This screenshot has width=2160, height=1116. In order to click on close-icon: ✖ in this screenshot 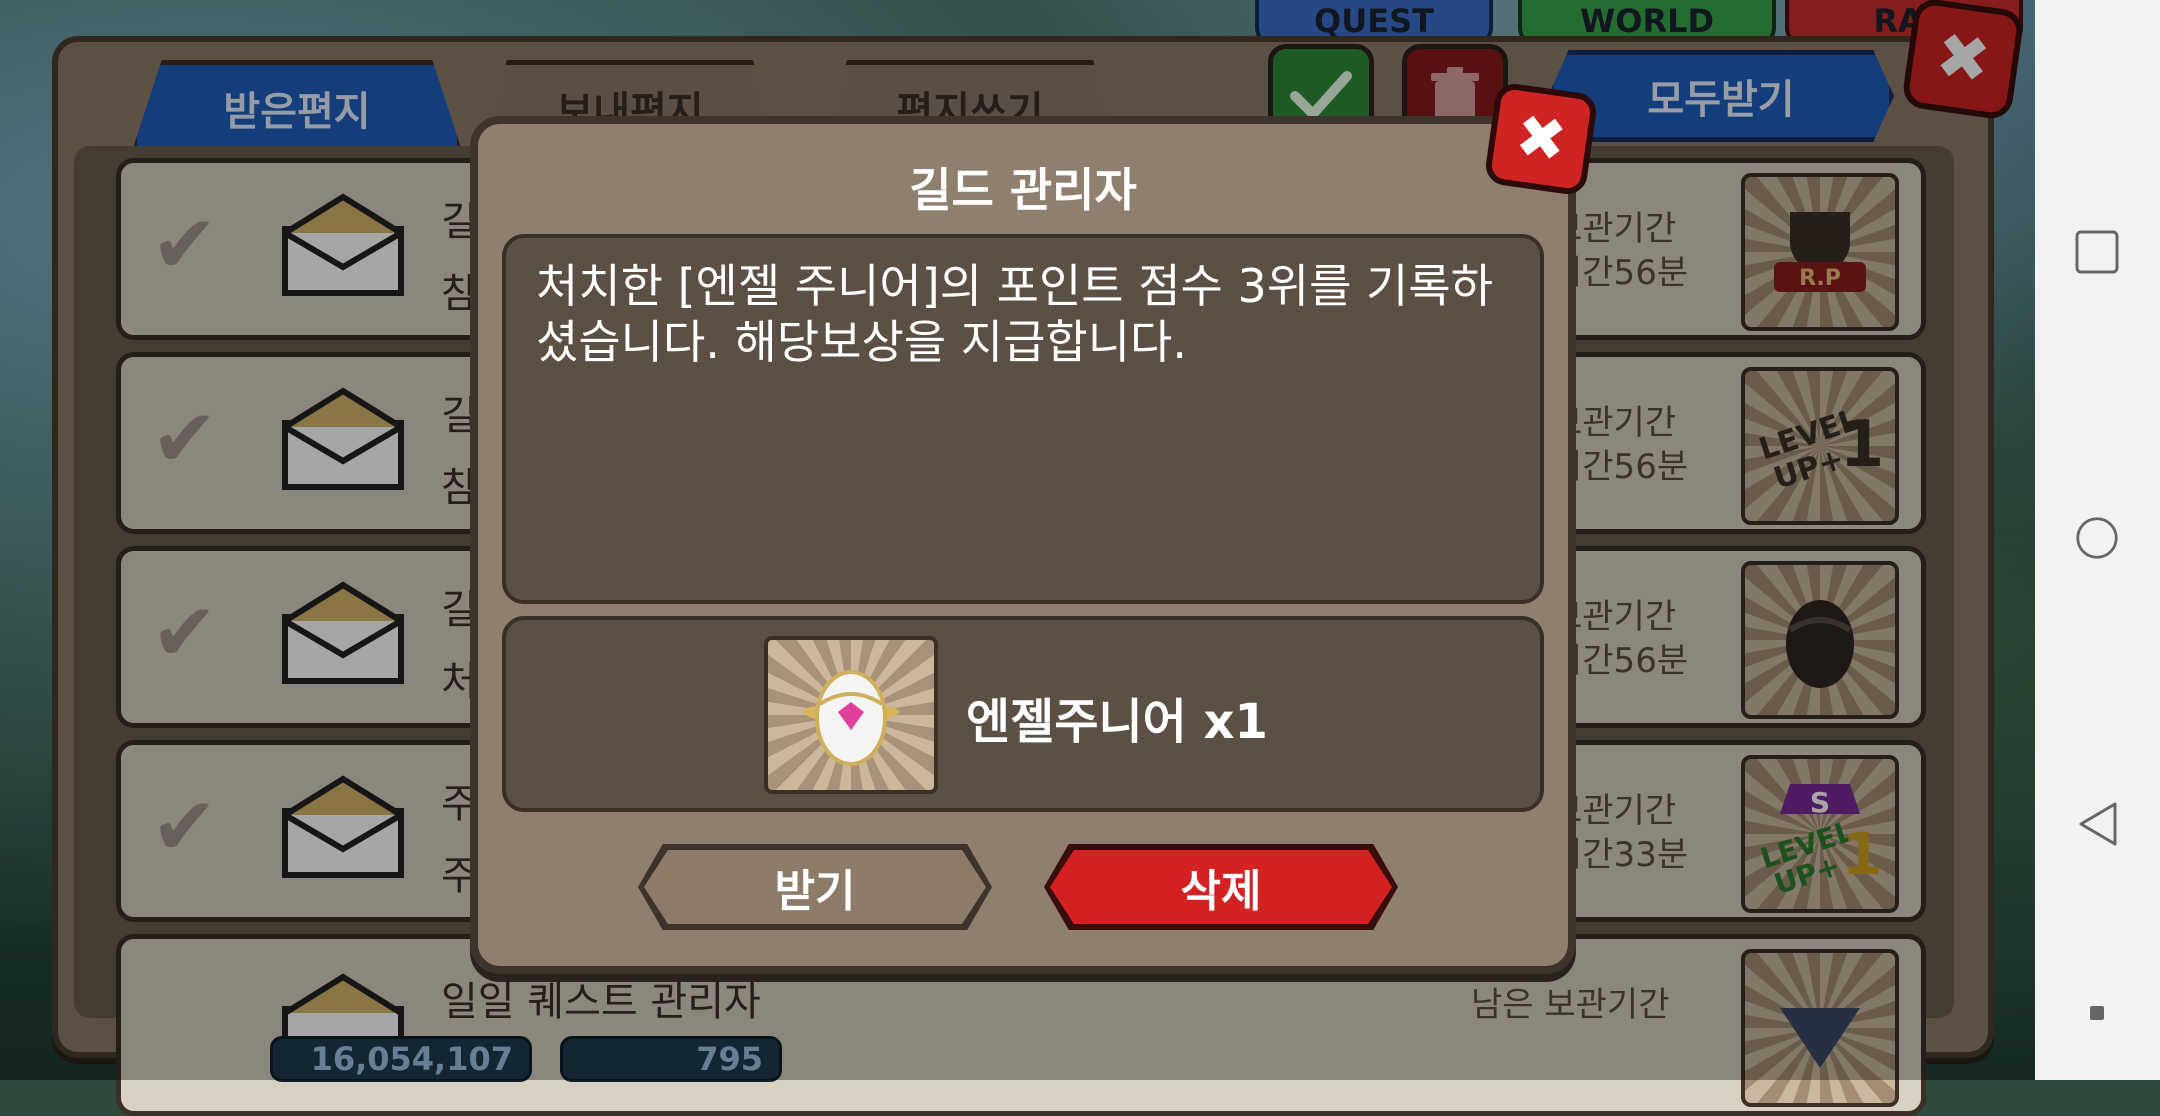, I will do `click(1541, 139)`.